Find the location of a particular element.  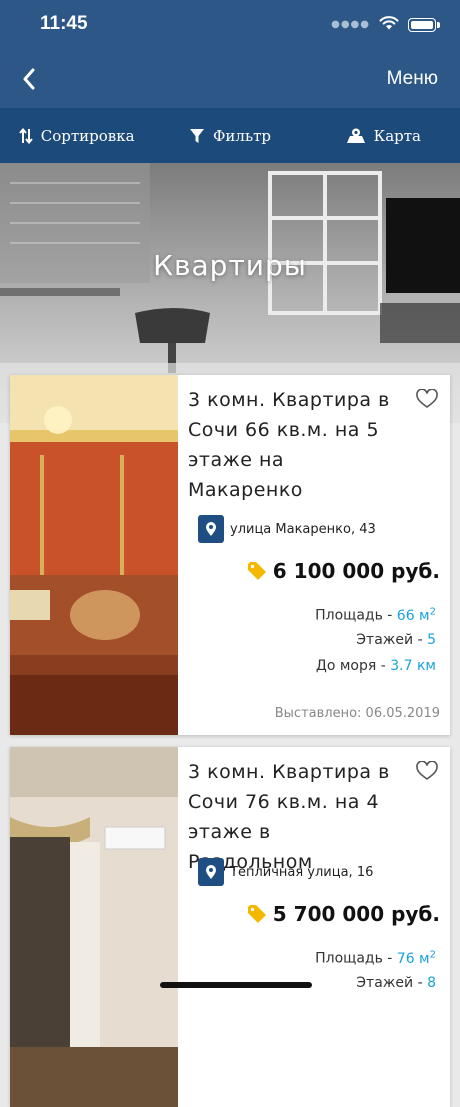

chevron-left-icon is located at coordinates (29, 79).